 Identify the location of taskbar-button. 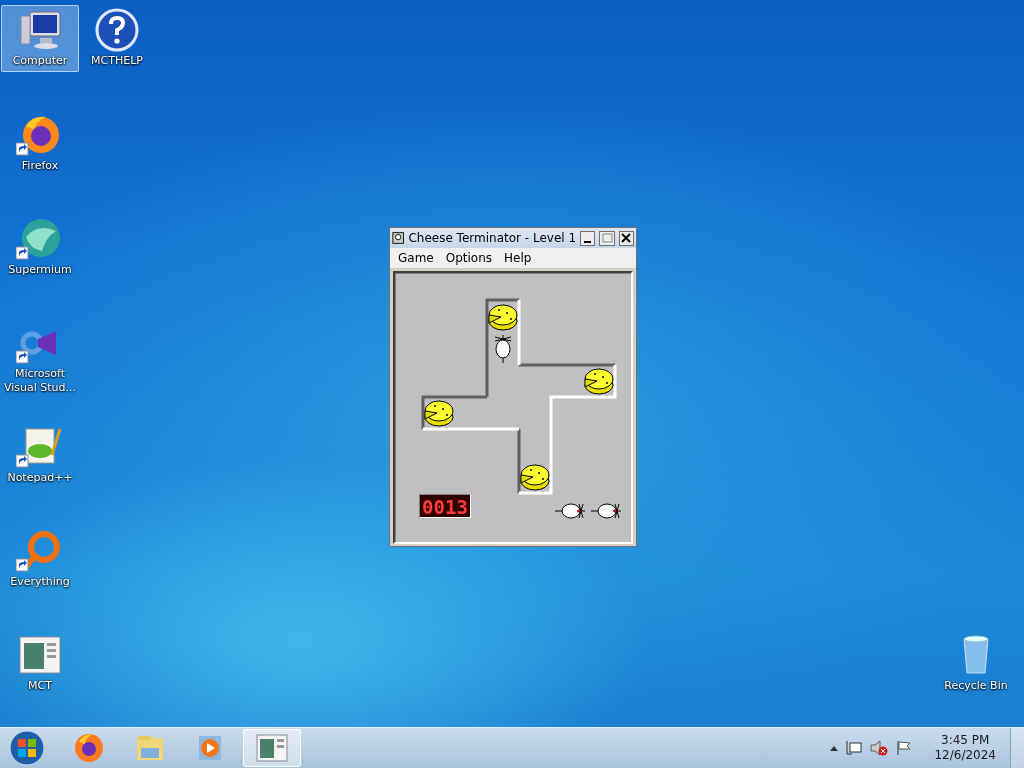
(272, 748).